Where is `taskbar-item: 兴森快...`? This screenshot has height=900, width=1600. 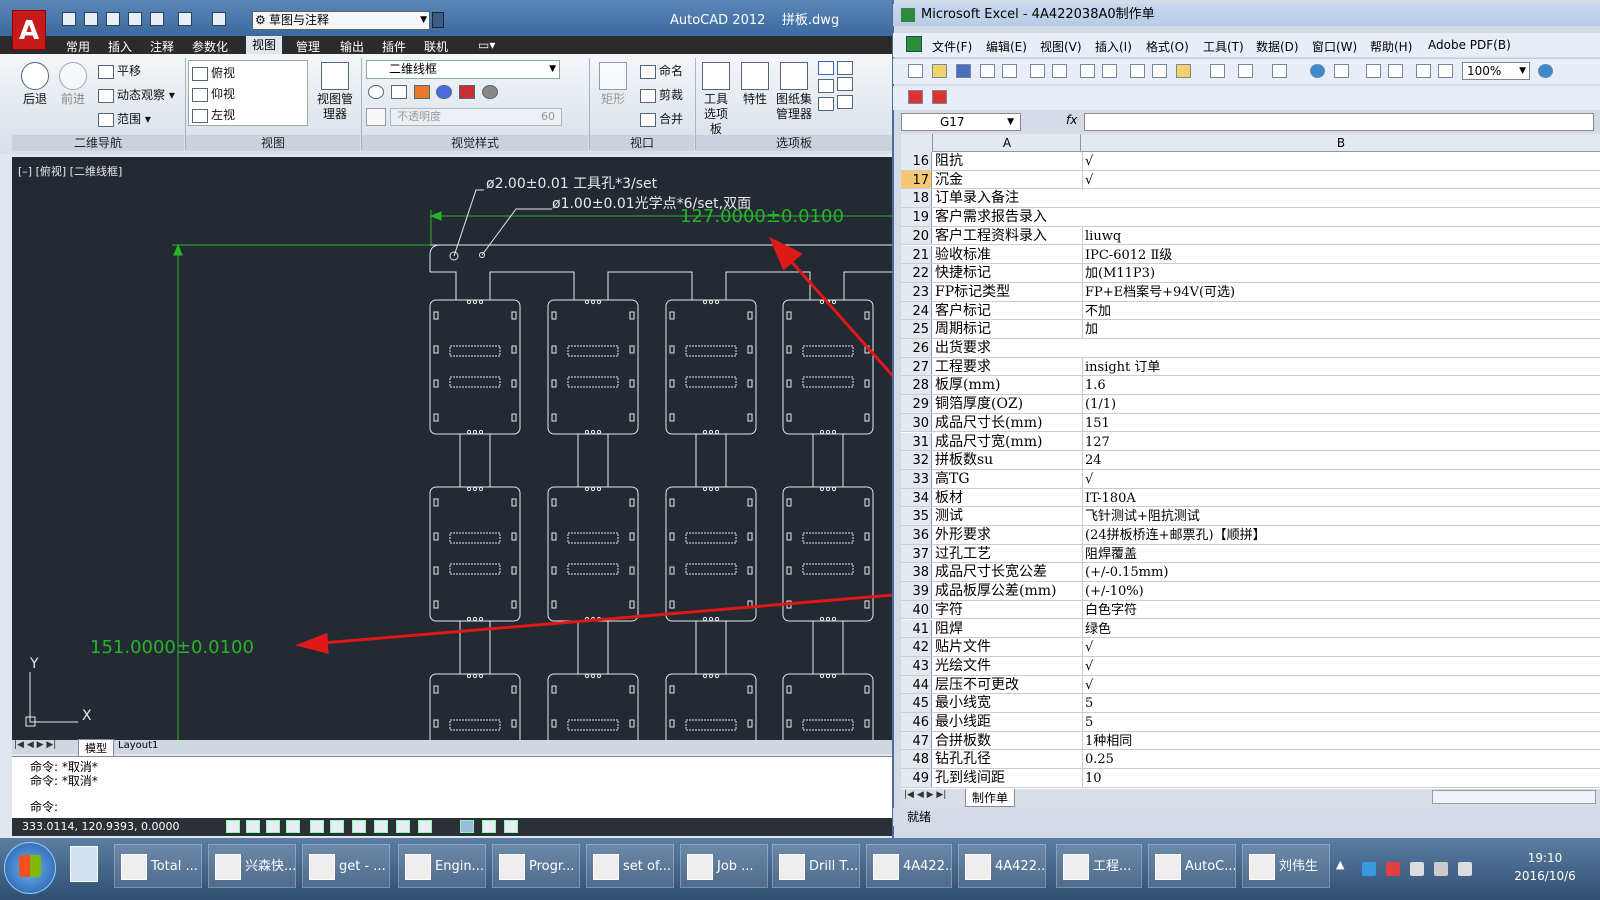 taskbar-item: 兴森快... is located at coordinates (252, 866).